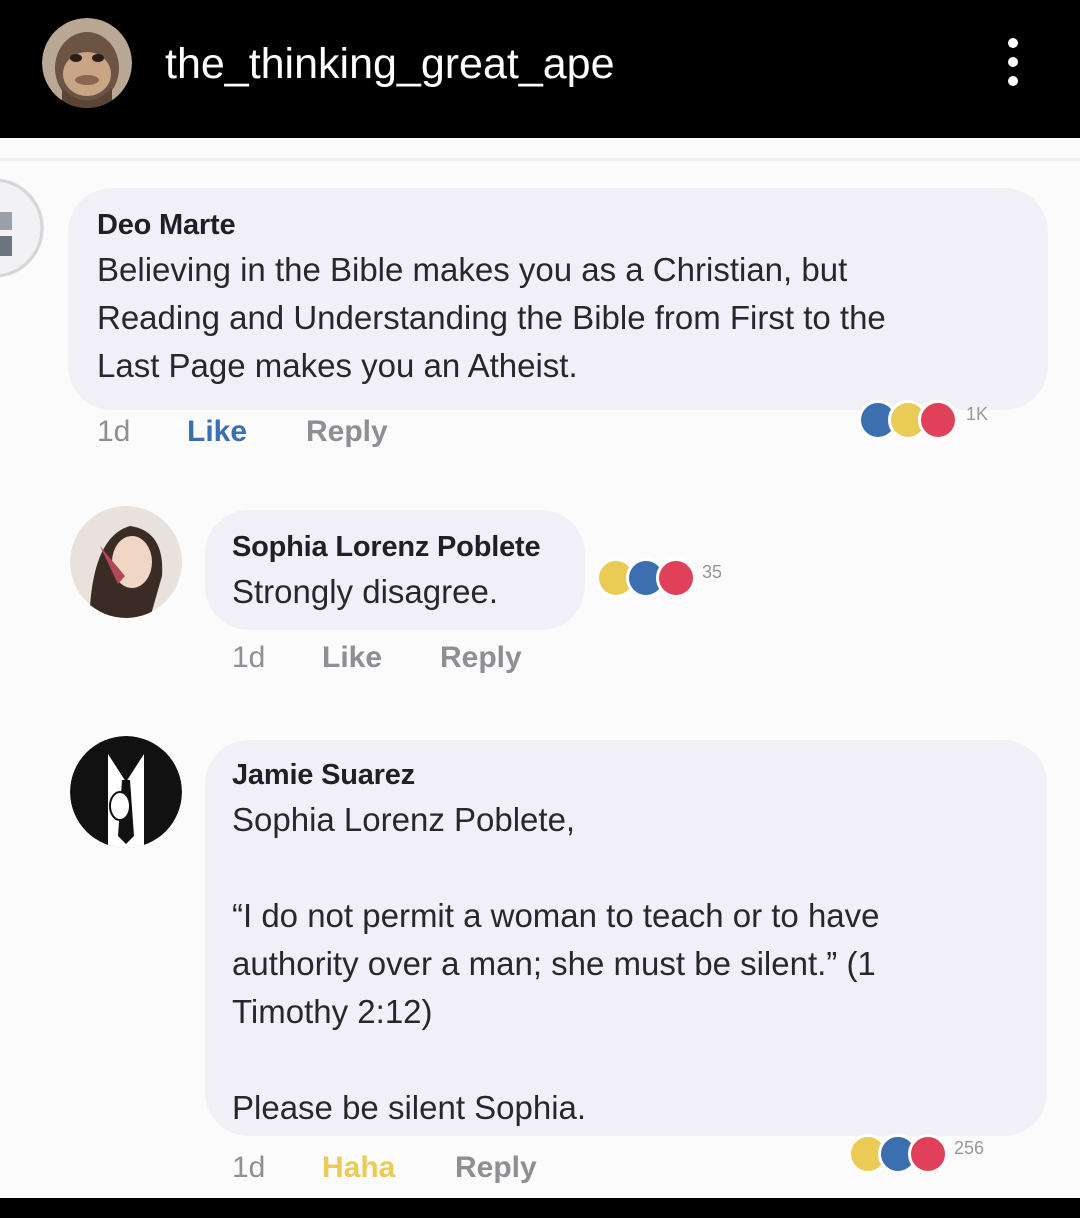 The height and width of the screenshot is (1218, 1080). I want to click on reactions-summary: 35, so click(681, 580).